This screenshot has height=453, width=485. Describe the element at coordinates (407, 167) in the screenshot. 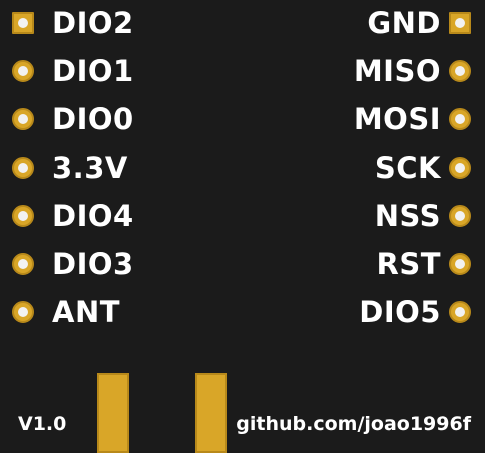

I see `pin-label: SCK` at that location.